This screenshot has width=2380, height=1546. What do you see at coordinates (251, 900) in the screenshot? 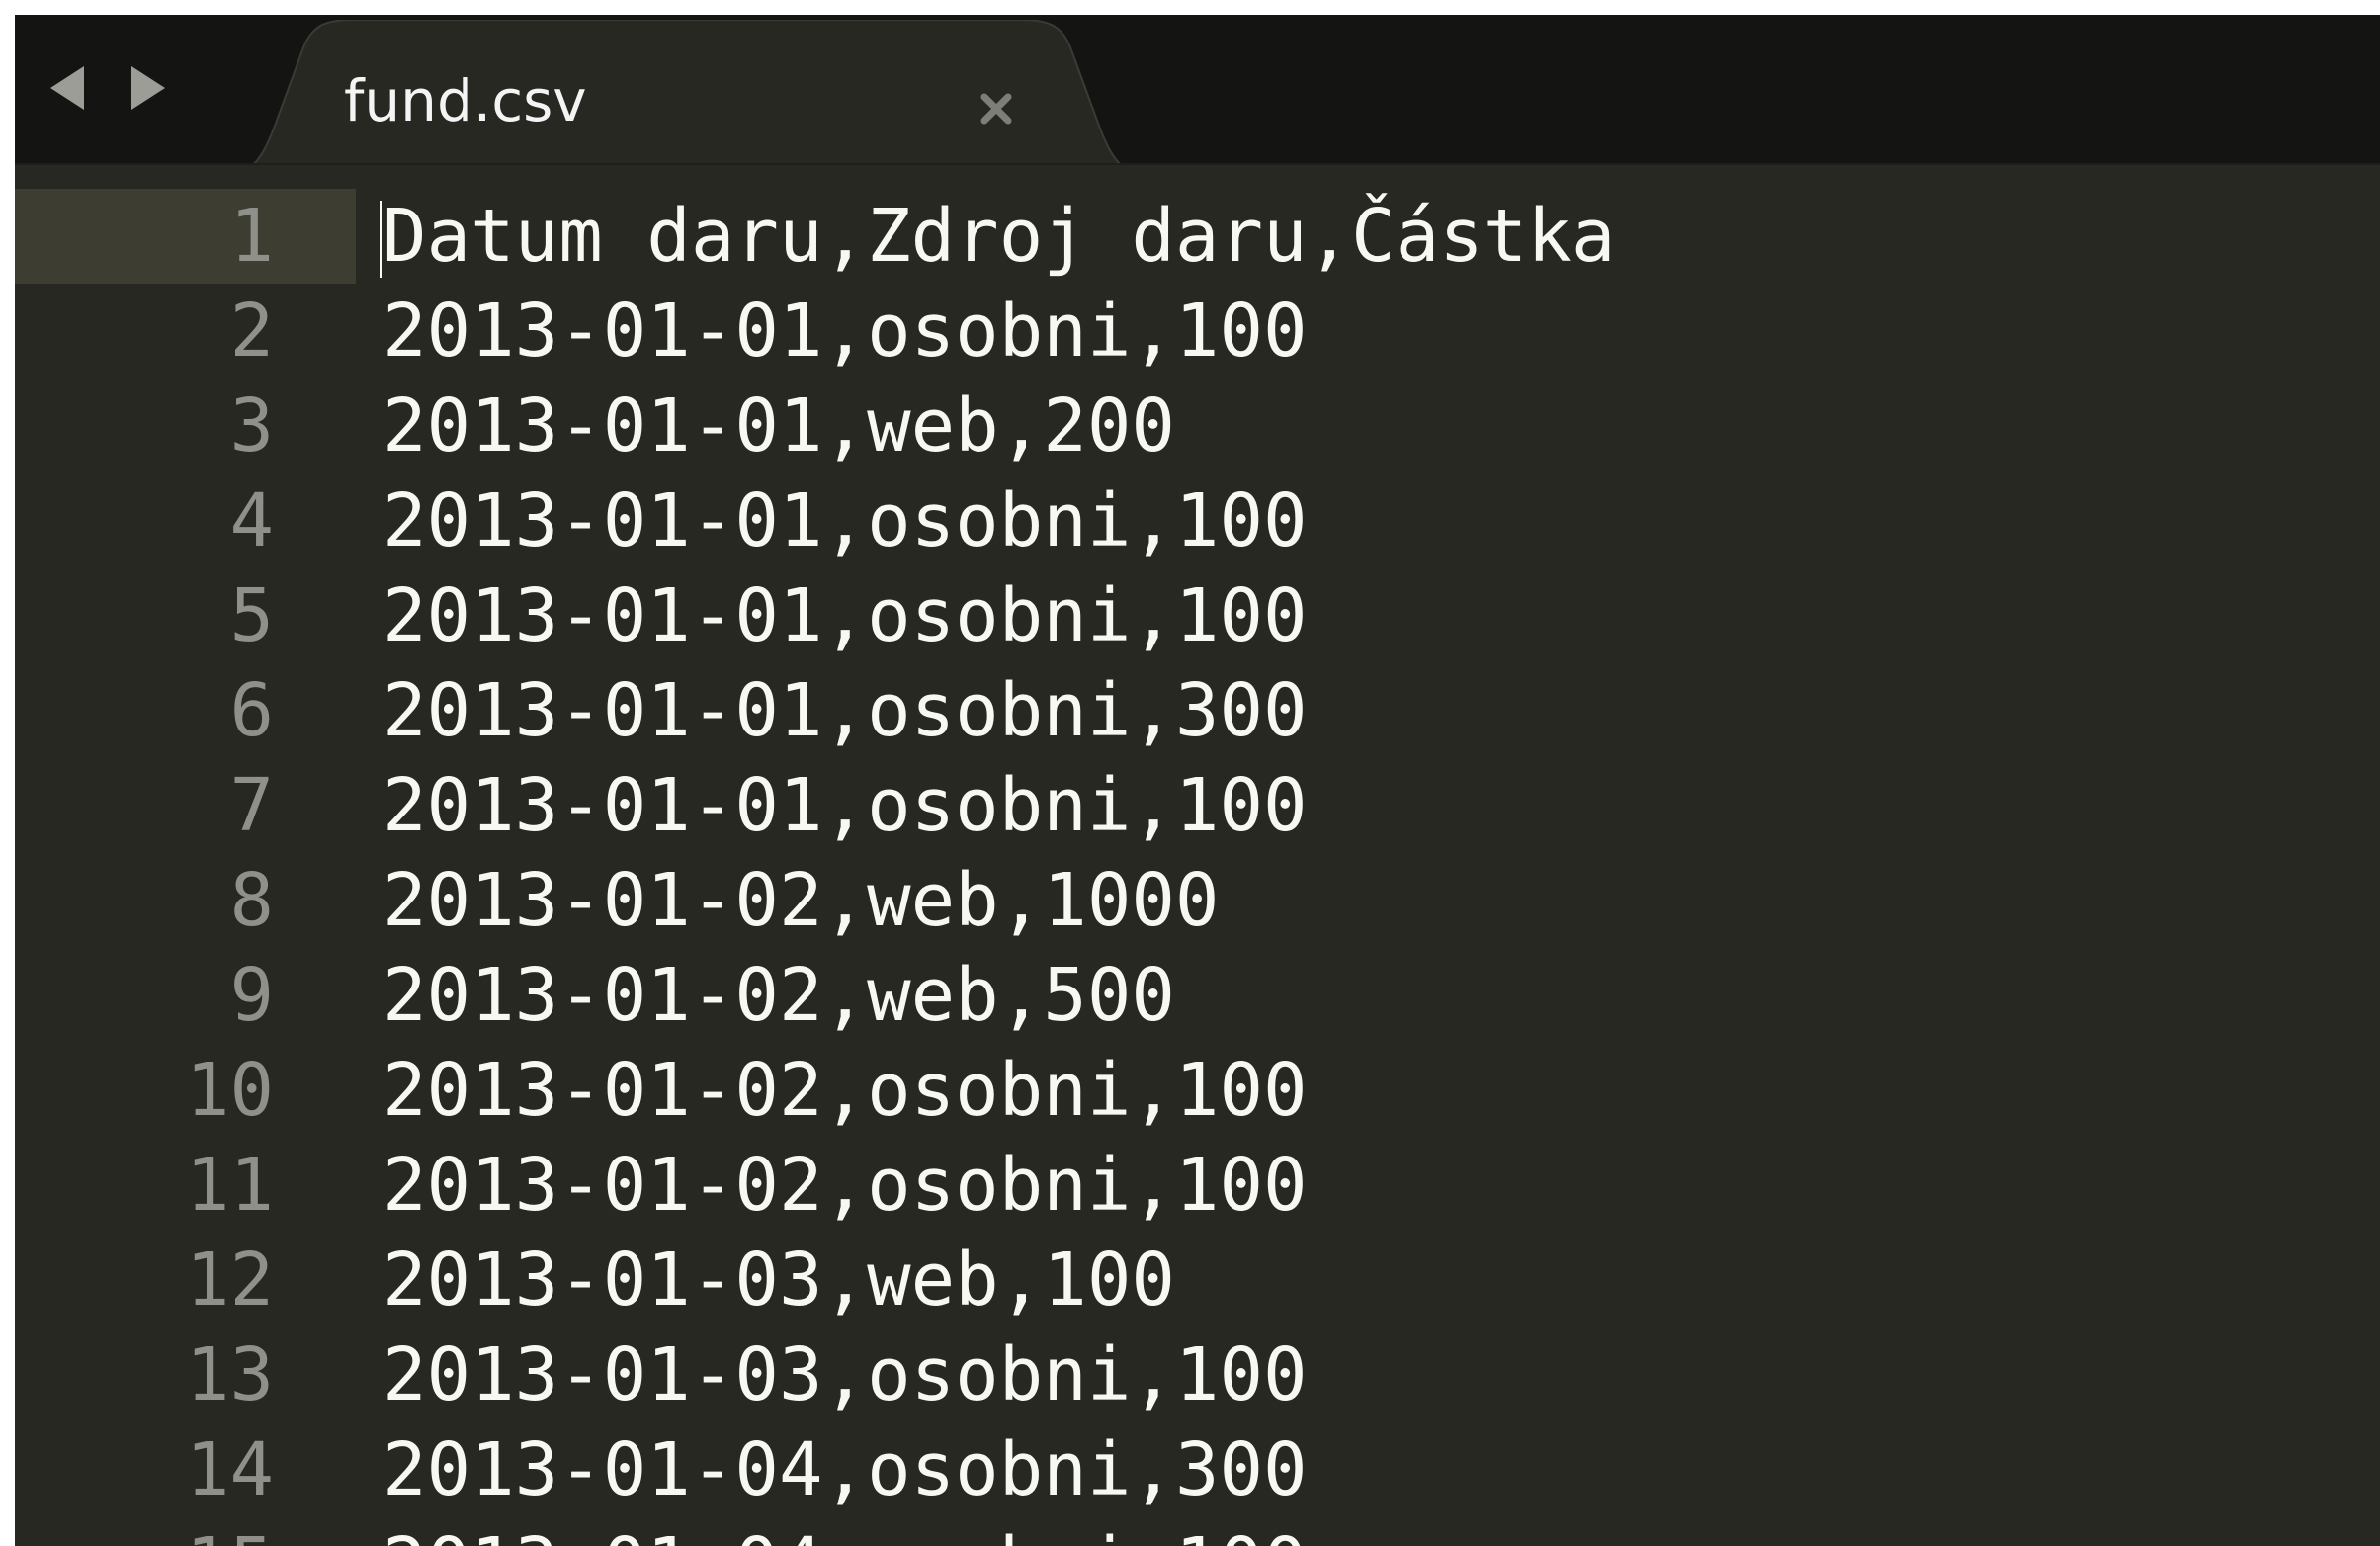
I see `line-number: 8` at bounding box center [251, 900].